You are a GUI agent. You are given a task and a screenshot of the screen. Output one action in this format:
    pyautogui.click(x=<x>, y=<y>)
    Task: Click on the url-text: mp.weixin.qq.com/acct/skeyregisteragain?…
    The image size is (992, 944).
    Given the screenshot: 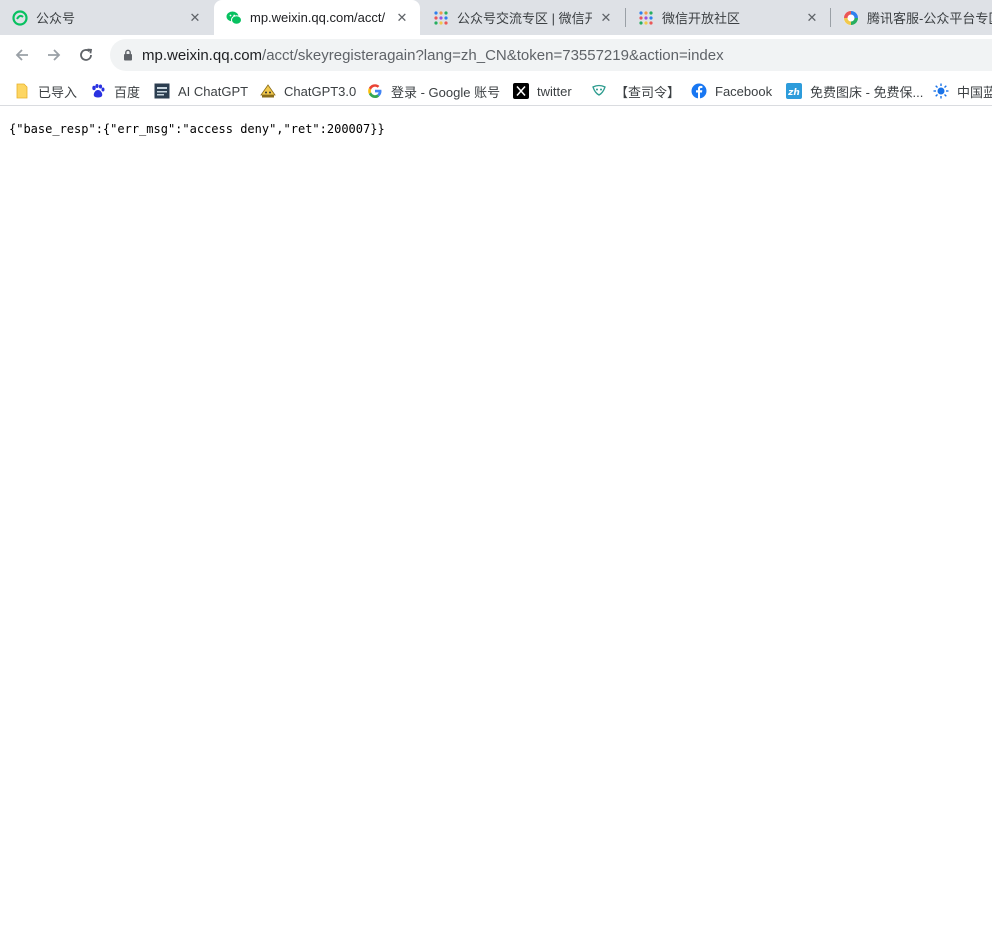 What is the action you would take?
    pyautogui.click(x=433, y=55)
    